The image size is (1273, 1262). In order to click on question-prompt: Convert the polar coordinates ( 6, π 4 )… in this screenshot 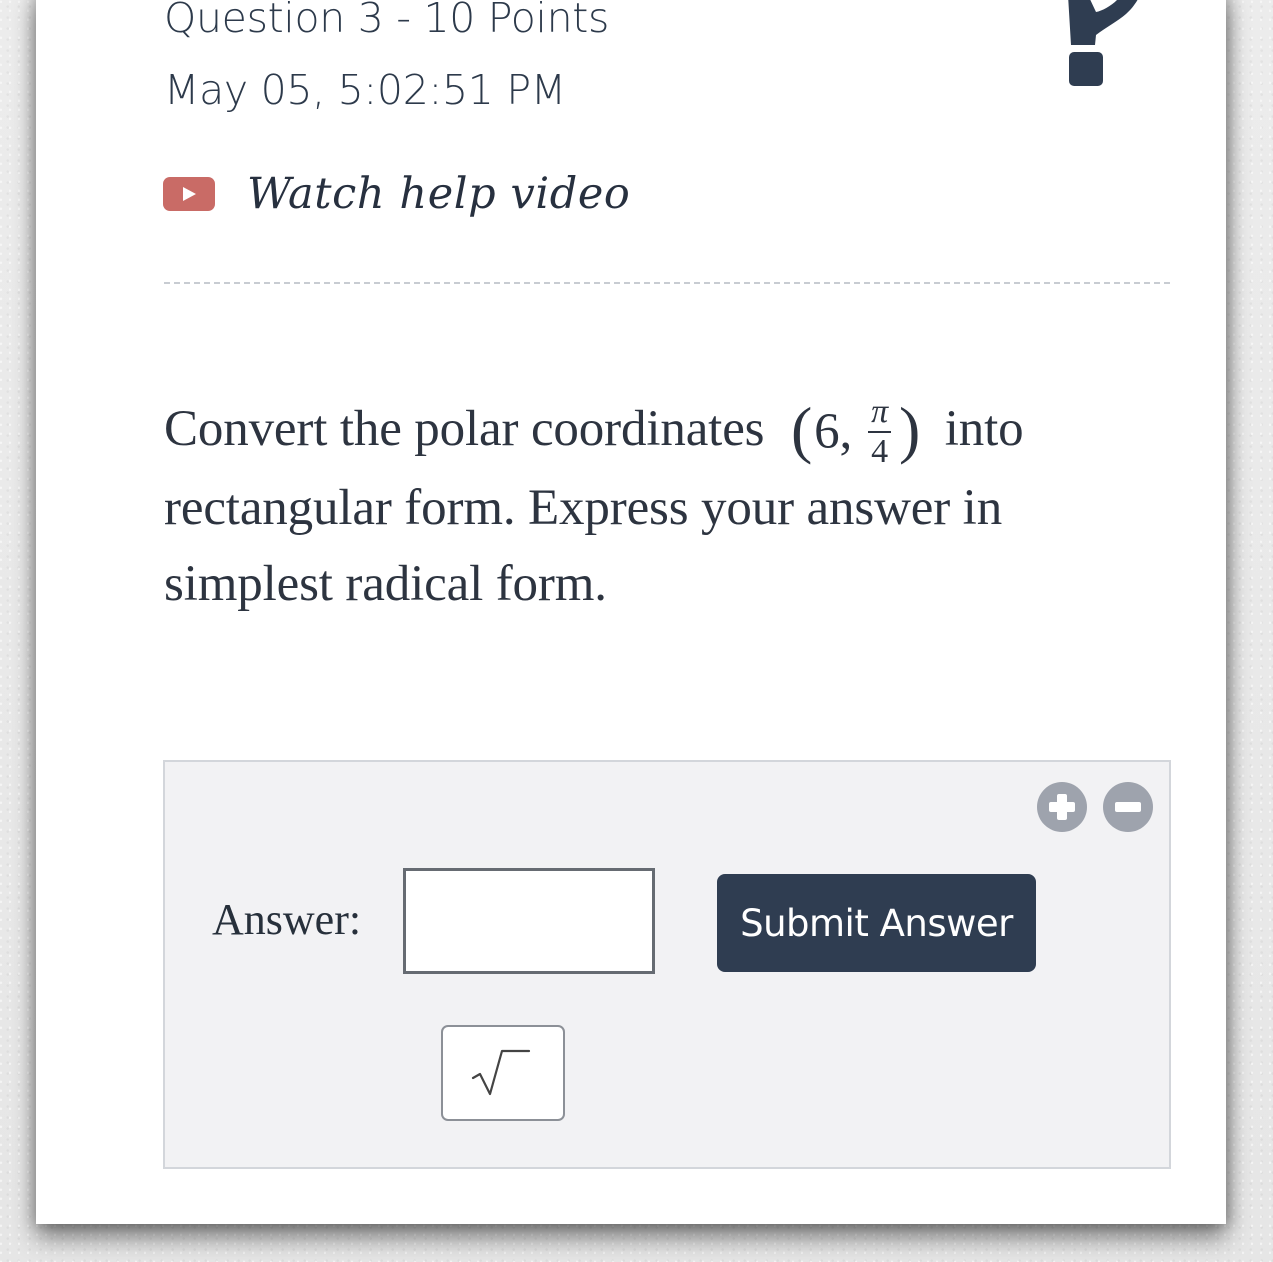, I will do `click(659, 506)`.